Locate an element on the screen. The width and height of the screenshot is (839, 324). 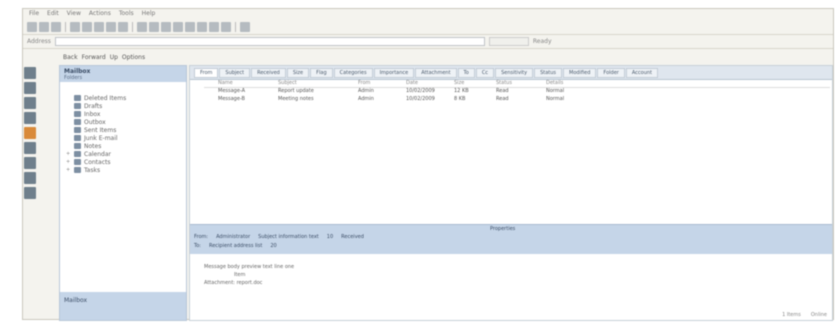
column-header: Date is located at coordinates (426, 83).